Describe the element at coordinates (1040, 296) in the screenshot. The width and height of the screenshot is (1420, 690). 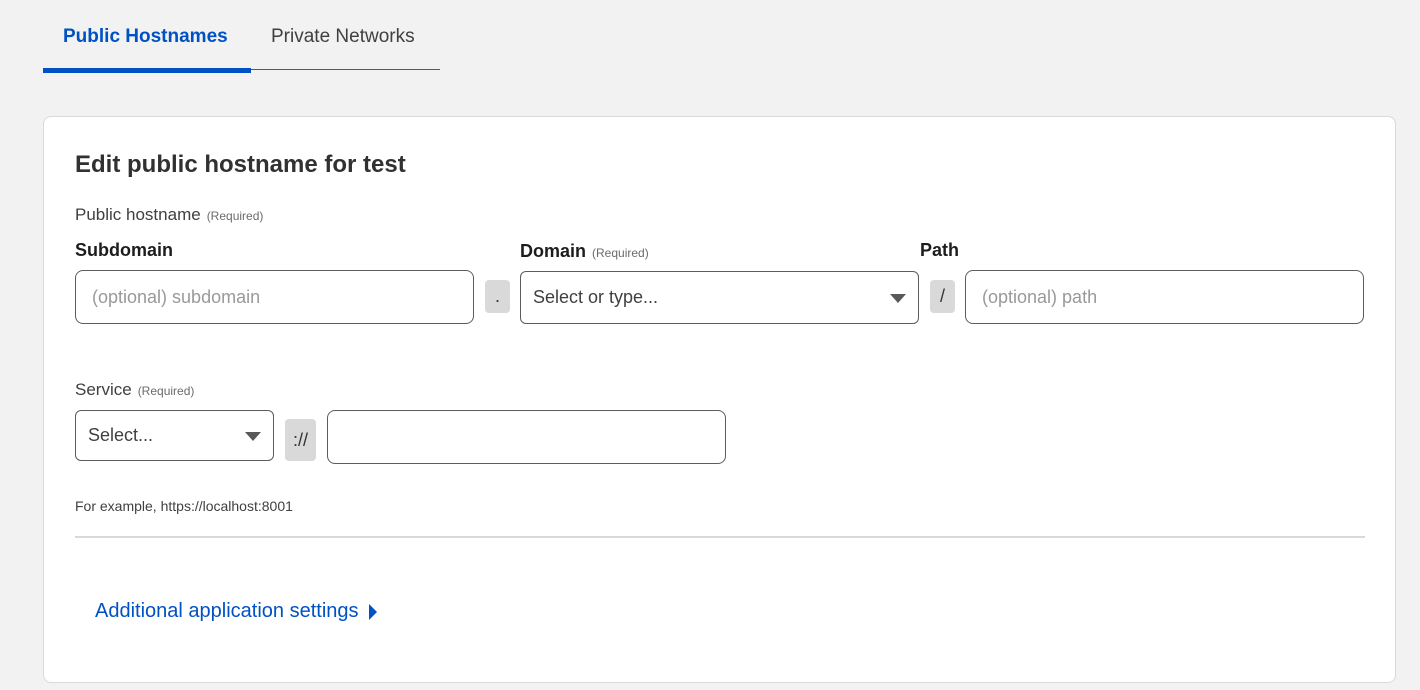
I see `path-placeholder: (optional) path` at that location.